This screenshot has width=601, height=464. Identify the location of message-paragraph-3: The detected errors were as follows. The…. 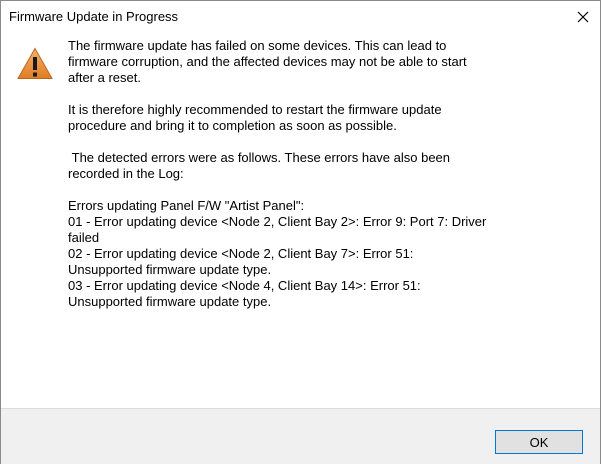
(259, 165).